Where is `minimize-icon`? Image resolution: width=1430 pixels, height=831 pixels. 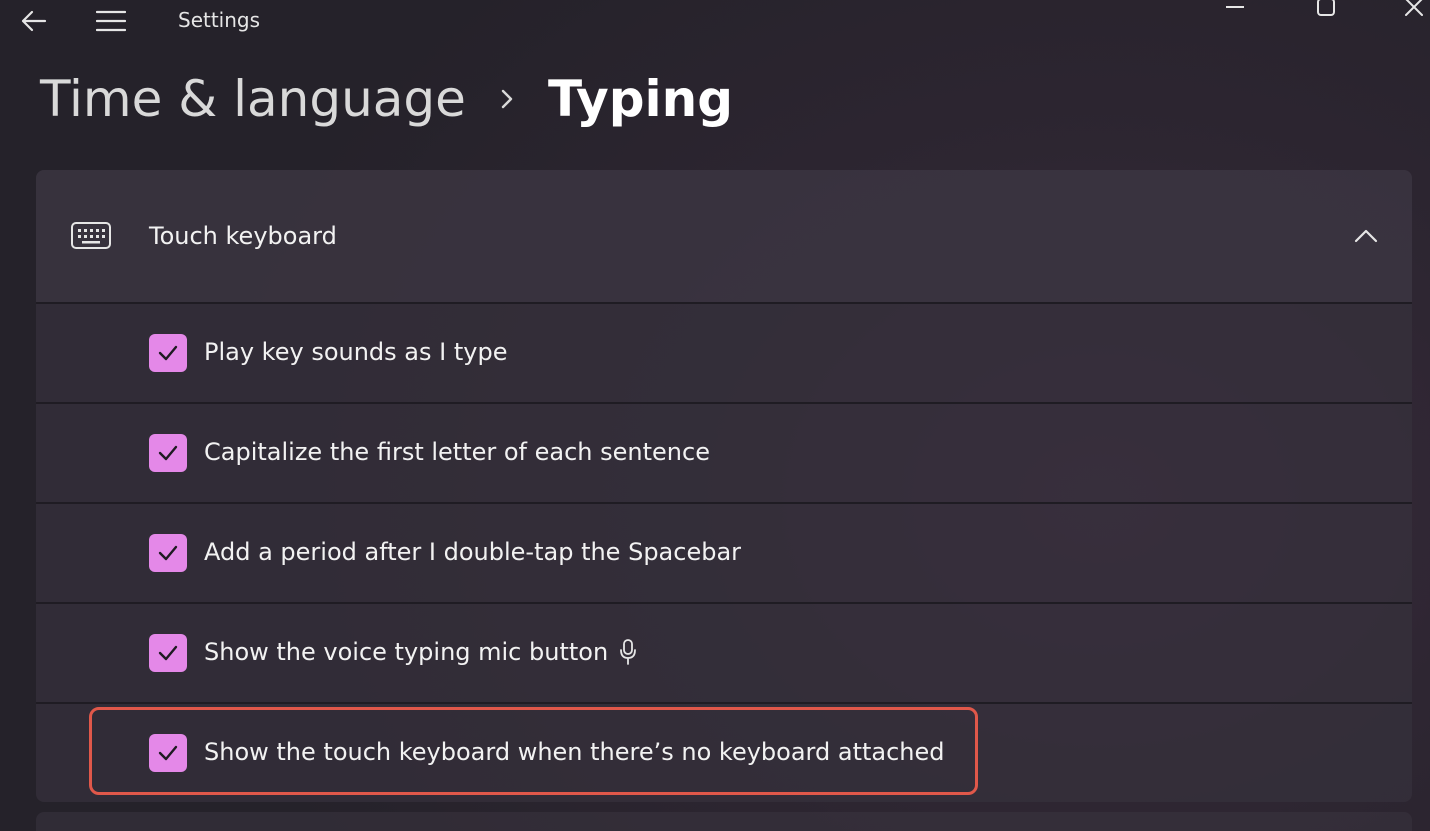
minimize-icon is located at coordinates (1235, 7).